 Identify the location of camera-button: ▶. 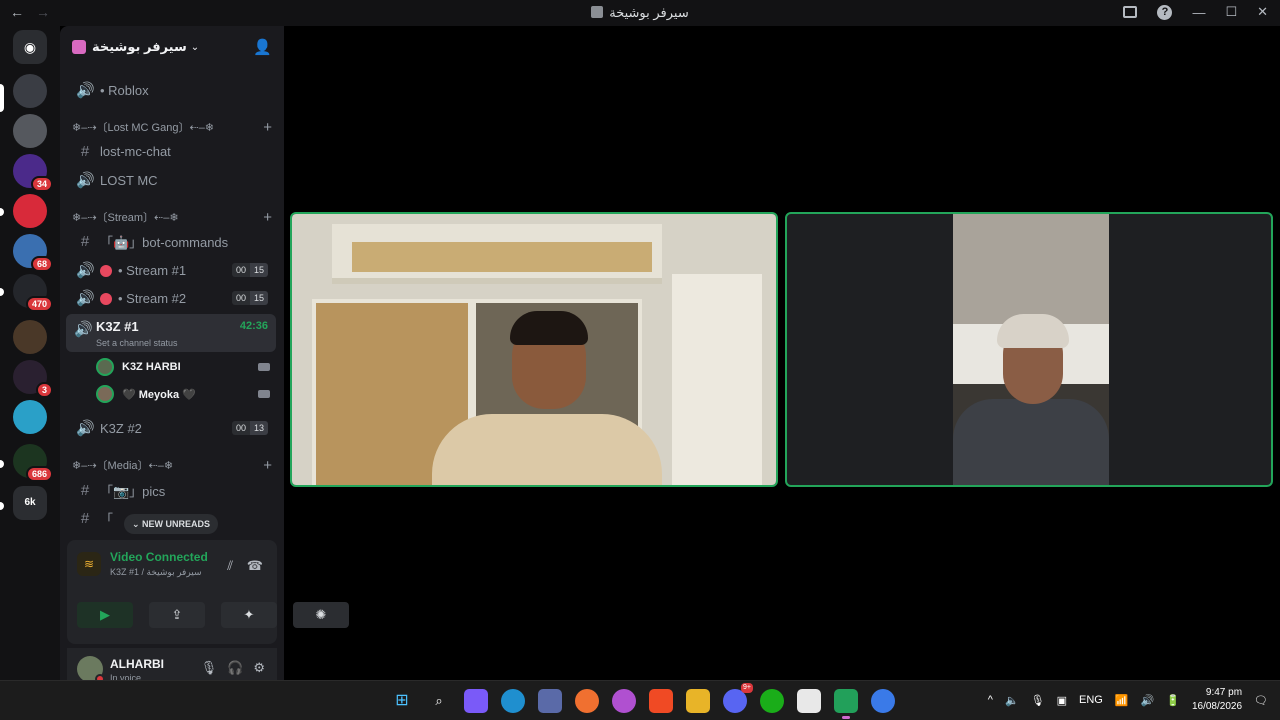
(105, 615).